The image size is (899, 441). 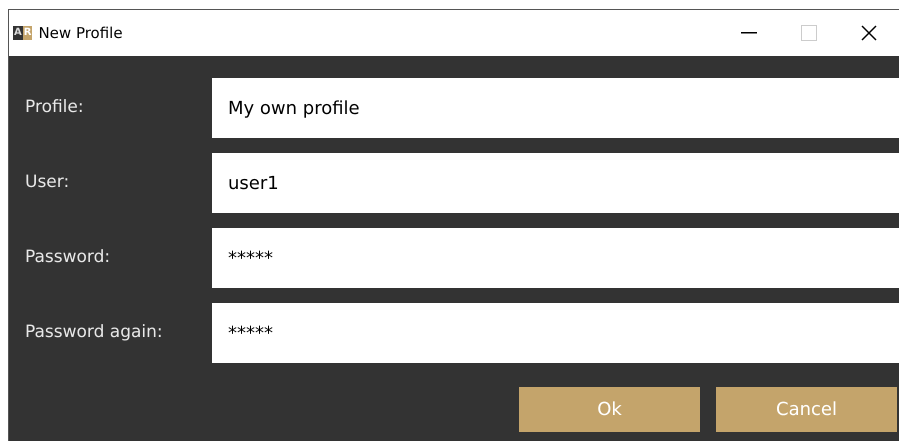 What do you see at coordinates (94, 332) in the screenshot?
I see `field-label: Password again:` at bounding box center [94, 332].